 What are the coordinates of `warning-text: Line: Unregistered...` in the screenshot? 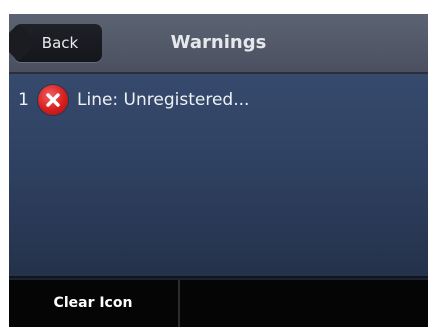 It's located at (163, 100).